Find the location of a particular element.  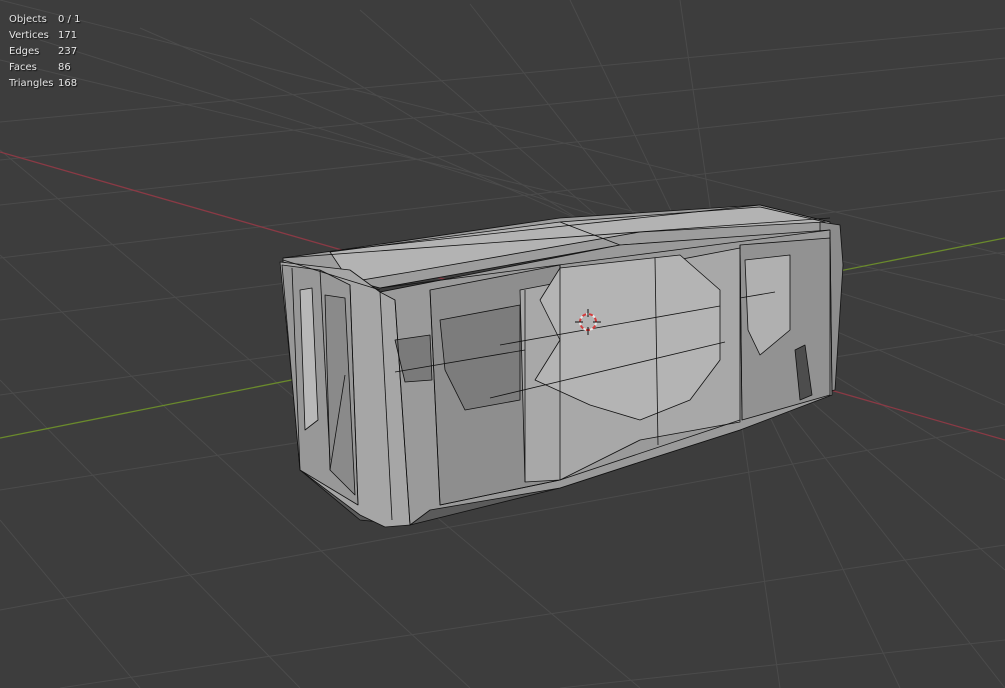

stat-row-vertices: Vertices 171 is located at coordinates (44, 36).